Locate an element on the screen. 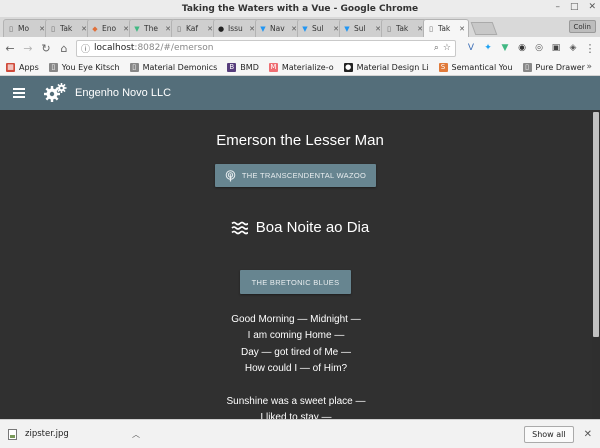 The width and height of the screenshot is (600, 448). bookmark-favicon-icon: ▯ is located at coordinates (527, 67).